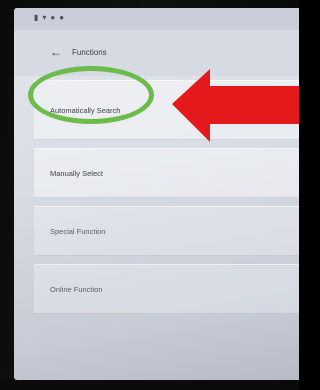  Describe the element at coordinates (36, 17) in the screenshot. I see `signal-icon: ▮` at that location.